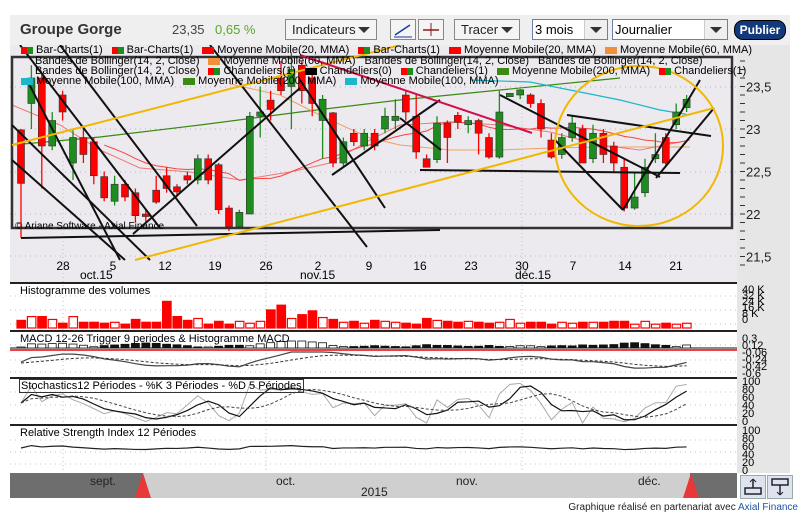 The image size is (808, 520). Describe the element at coordinates (691, 485) in the screenshot. I see `navigator-right-handle` at that location.